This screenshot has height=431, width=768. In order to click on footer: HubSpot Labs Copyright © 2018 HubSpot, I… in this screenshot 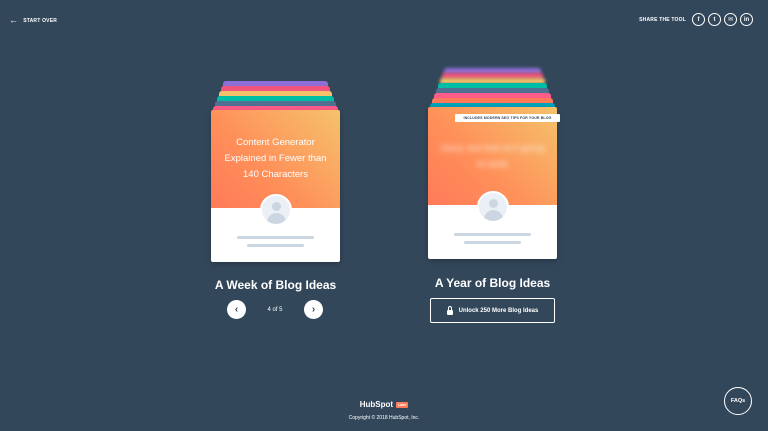, I will do `click(384, 407)`.